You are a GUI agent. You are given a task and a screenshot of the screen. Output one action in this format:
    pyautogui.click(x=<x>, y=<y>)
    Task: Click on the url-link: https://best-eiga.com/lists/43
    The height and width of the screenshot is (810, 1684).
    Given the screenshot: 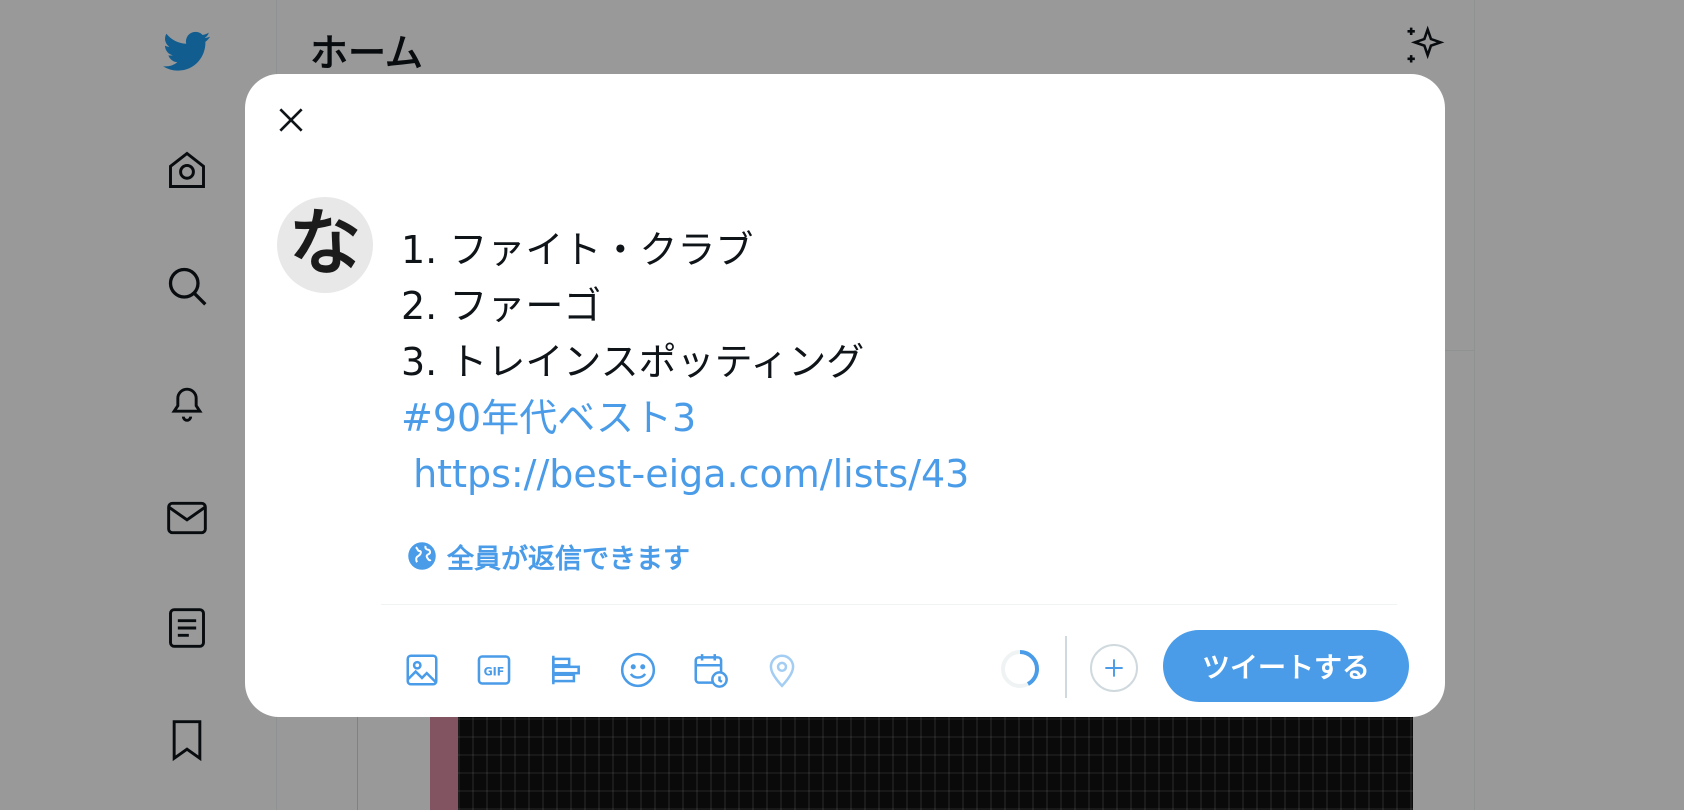 What is the action you would take?
    pyautogui.click(x=851, y=474)
    